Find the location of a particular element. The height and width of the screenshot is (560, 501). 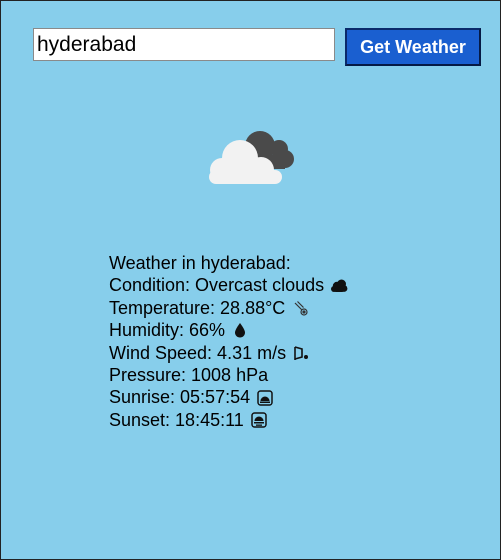

cloud-icon is located at coordinates (339, 286).